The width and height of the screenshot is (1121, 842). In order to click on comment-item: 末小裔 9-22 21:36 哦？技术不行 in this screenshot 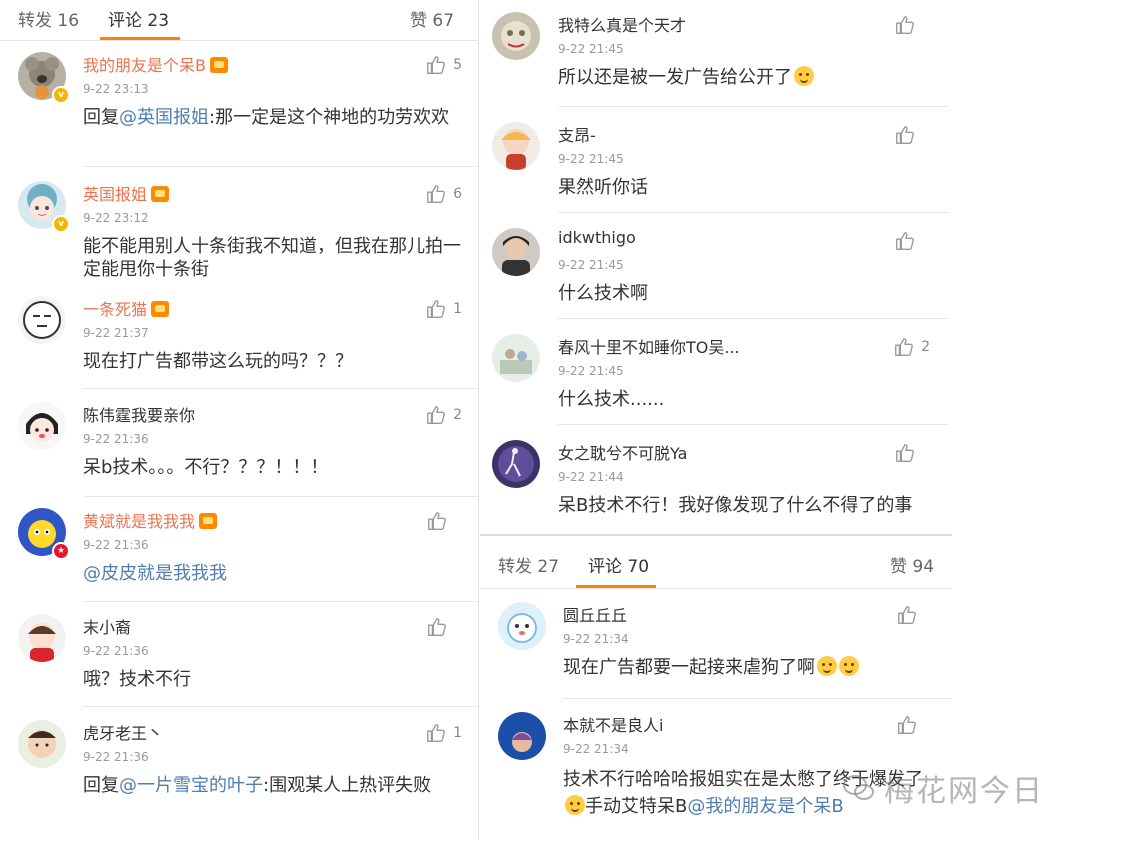, I will do `click(239, 664)`.